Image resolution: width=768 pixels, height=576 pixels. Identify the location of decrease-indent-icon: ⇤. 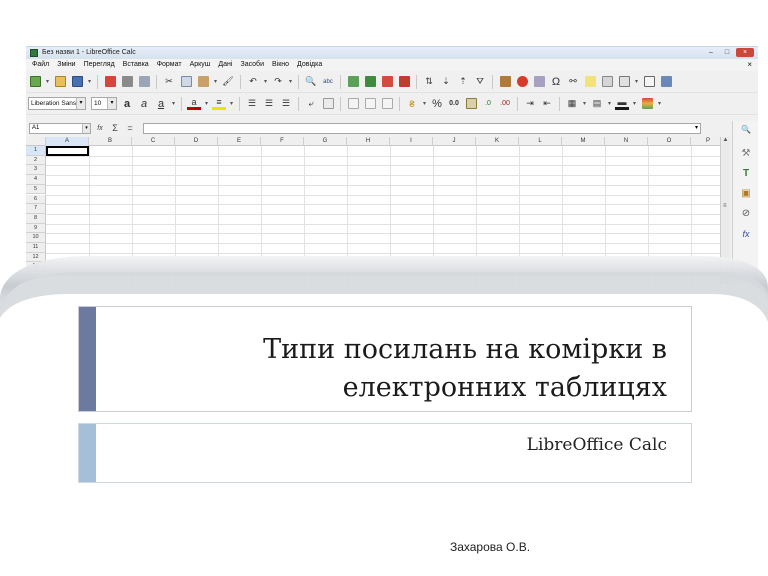
(547, 104).